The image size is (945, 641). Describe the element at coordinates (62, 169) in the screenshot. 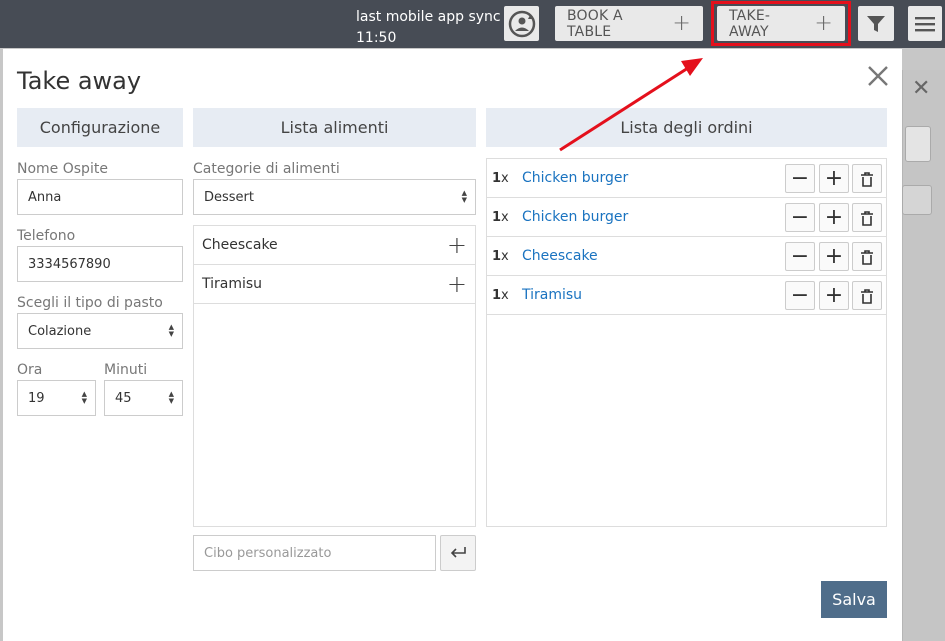

I see `guest-name-label: Nome Ospite` at that location.